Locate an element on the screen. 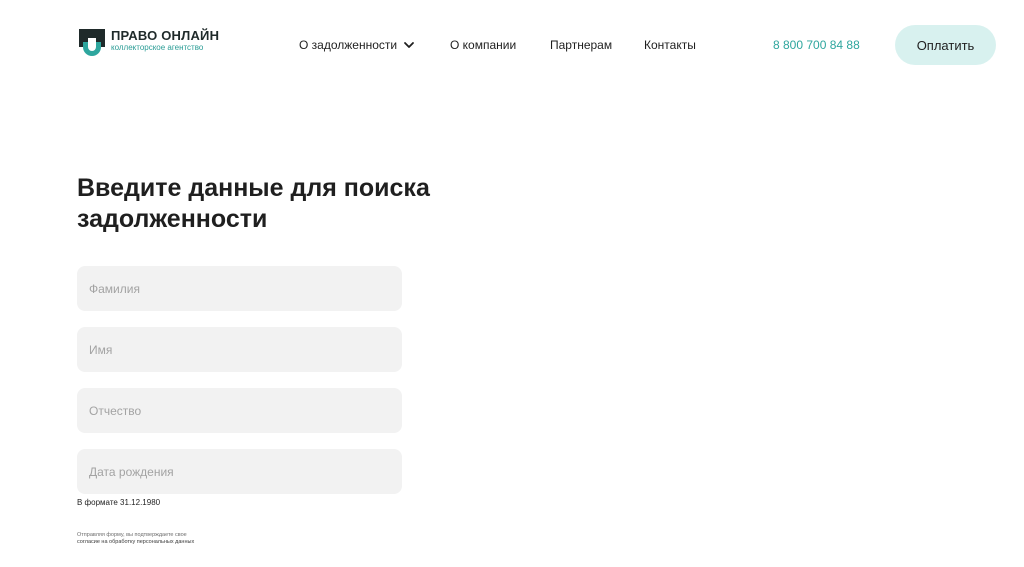 The width and height of the screenshot is (1024, 567). logo-subtitle: коллекторское агентство is located at coordinates (157, 47).